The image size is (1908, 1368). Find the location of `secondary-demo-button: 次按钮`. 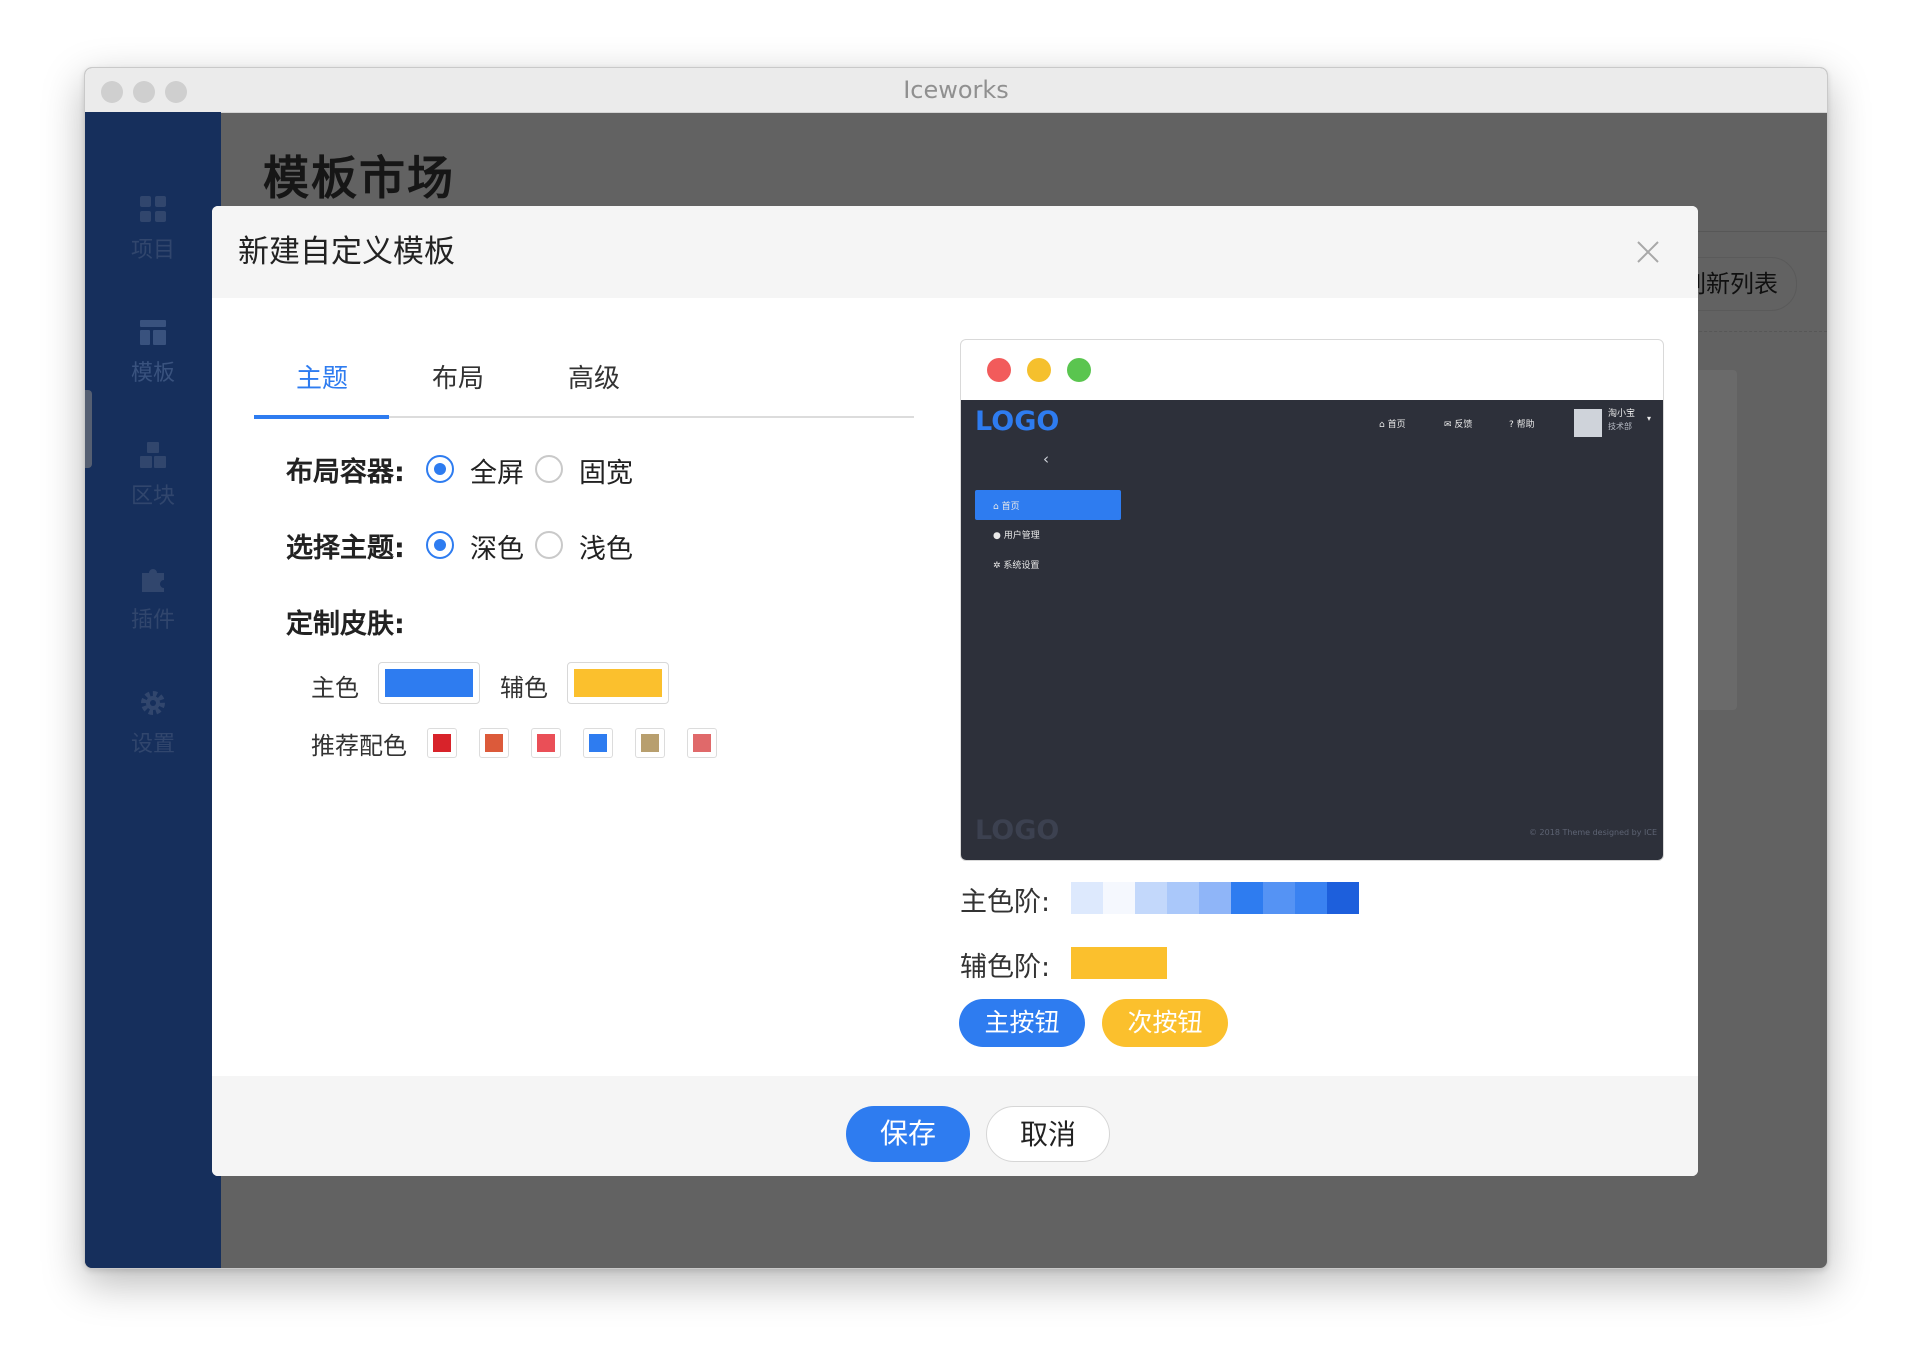

secondary-demo-button: 次按钮 is located at coordinates (1165, 1023).